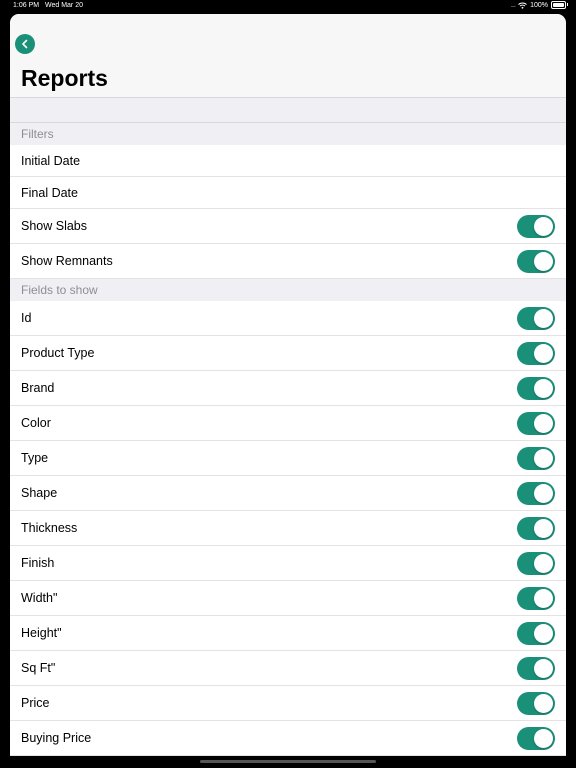  What do you see at coordinates (37, 134) in the screenshot?
I see `section-title: Filters` at bounding box center [37, 134].